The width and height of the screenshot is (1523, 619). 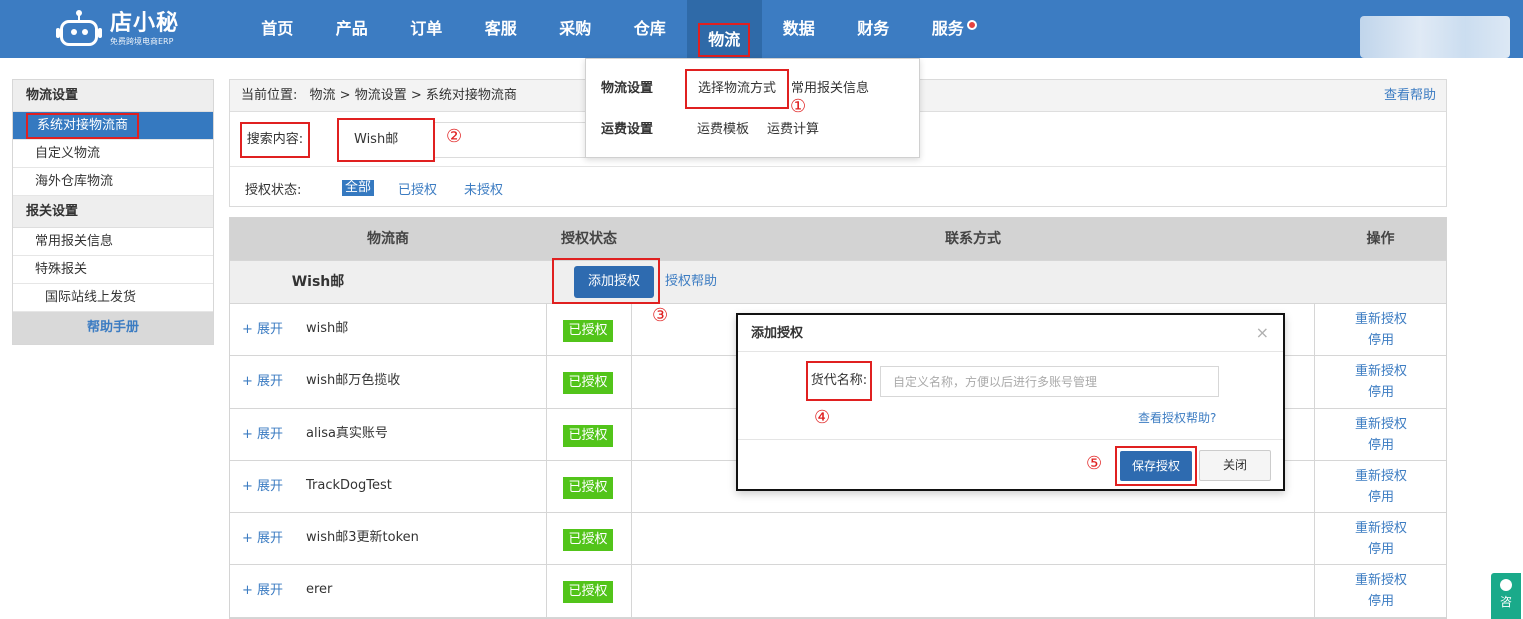 What do you see at coordinates (972, 25) in the screenshot?
I see `notification-dot` at bounding box center [972, 25].